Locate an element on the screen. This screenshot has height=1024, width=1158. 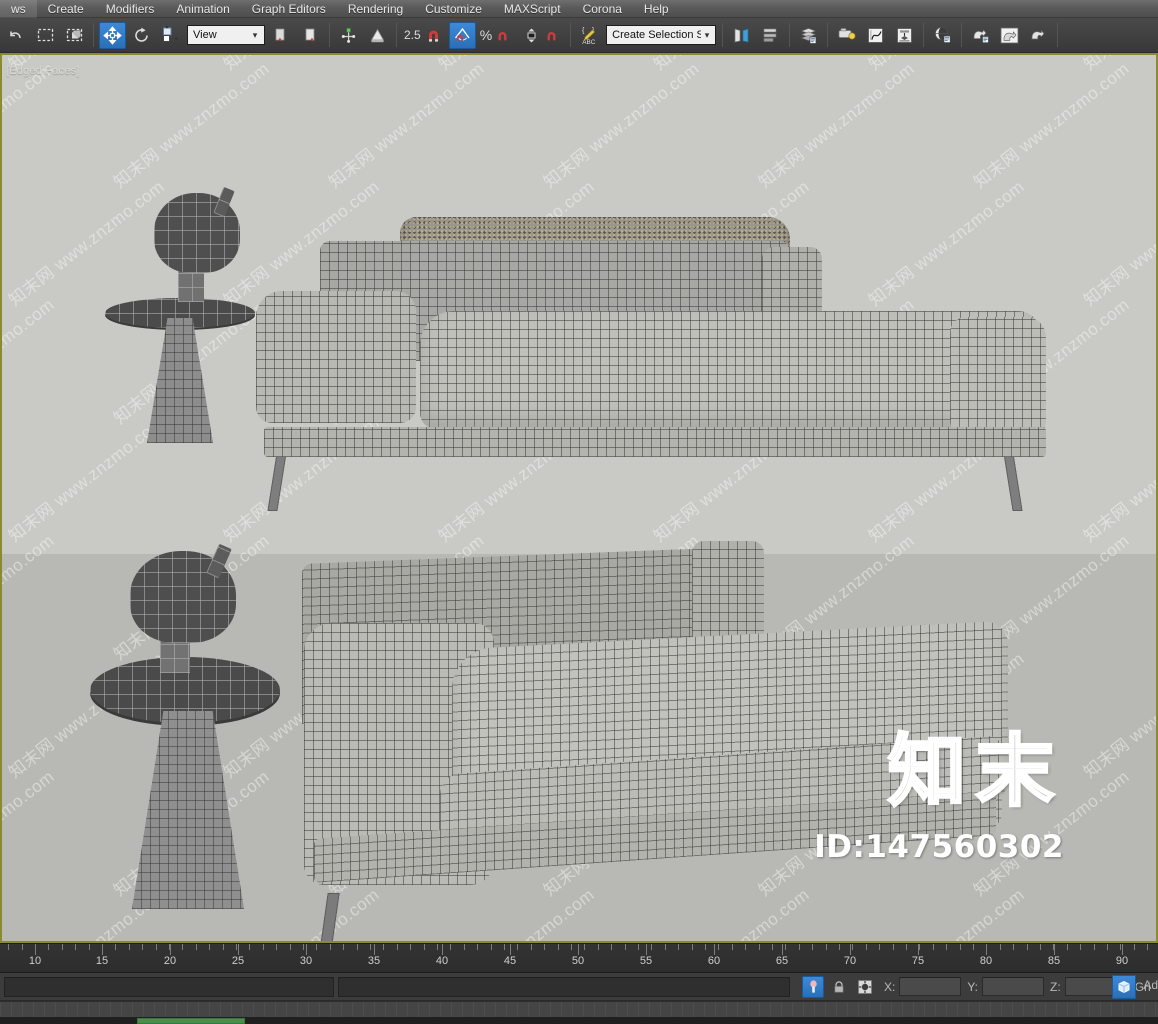
select-and-scale-icon is located at coordinates (170, 35).